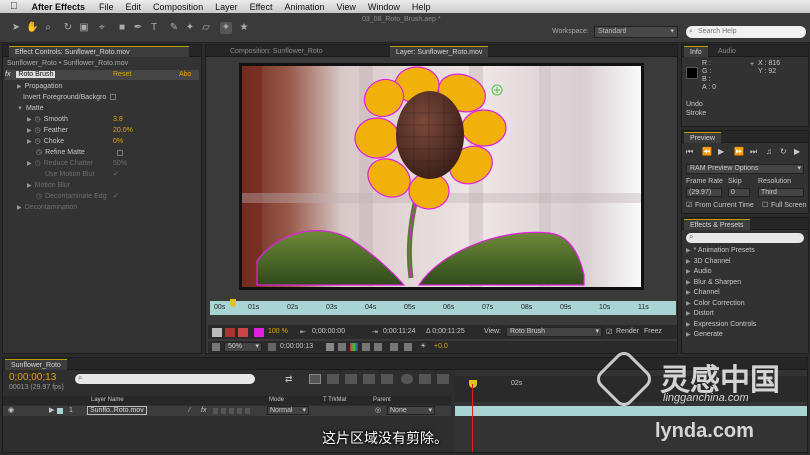 This screenshot has width=810, height=455. What do you see at coordinates (259, 332) in the screenshot?
I see `overlay-color-swatch` at bounding box center [259, 332].